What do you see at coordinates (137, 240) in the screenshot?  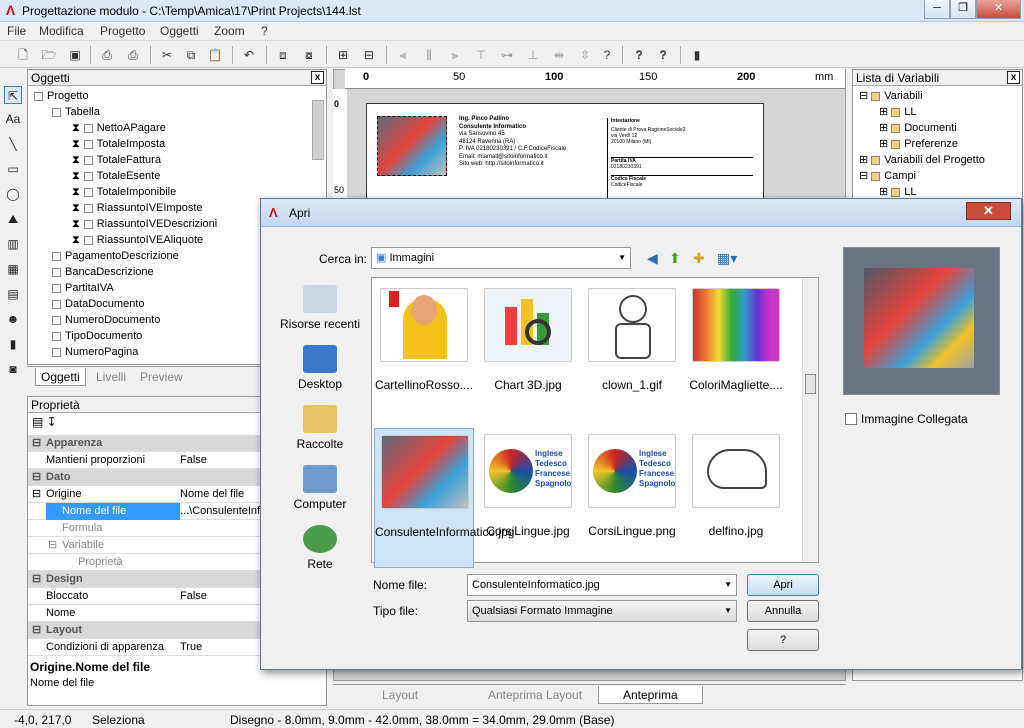 I see `tree-item: ⧗ RiassuntoIVEAliquote` at bounding box center [137, 240].